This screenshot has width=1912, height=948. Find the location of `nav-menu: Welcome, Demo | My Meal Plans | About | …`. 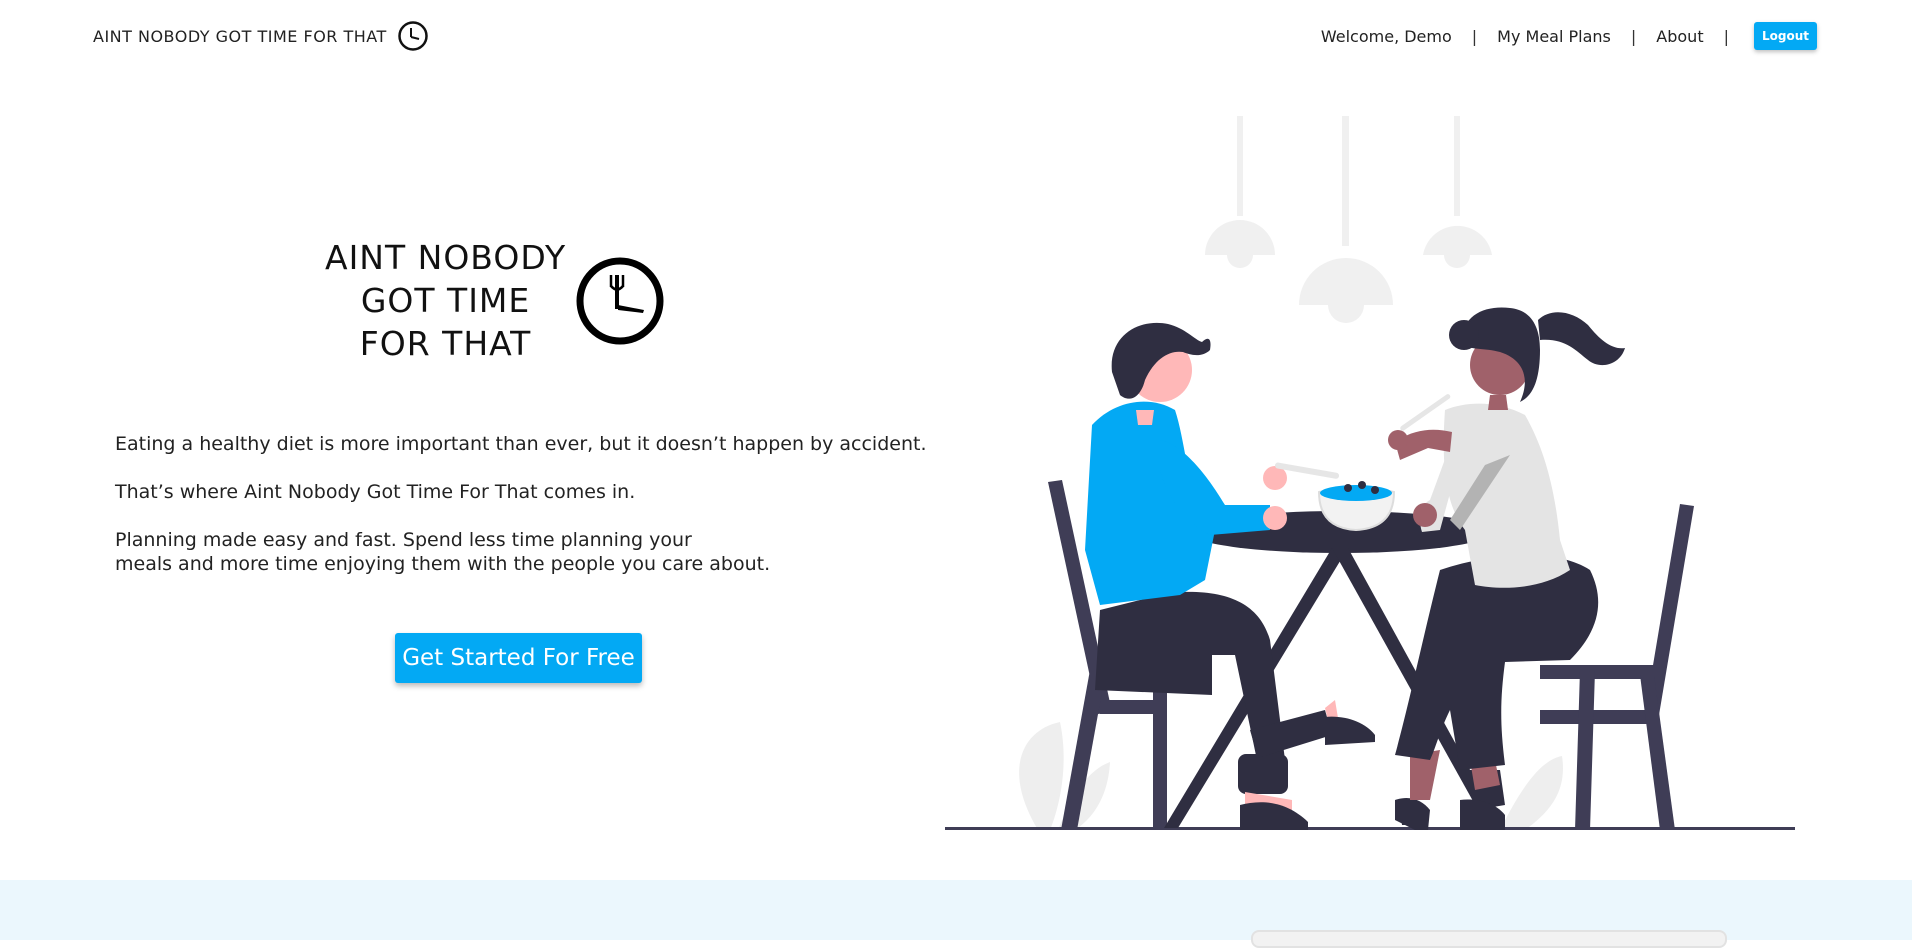

nav-menu: Welcome, Demo | My Meal Plans | About | … is located at coordinates (1569, 36).